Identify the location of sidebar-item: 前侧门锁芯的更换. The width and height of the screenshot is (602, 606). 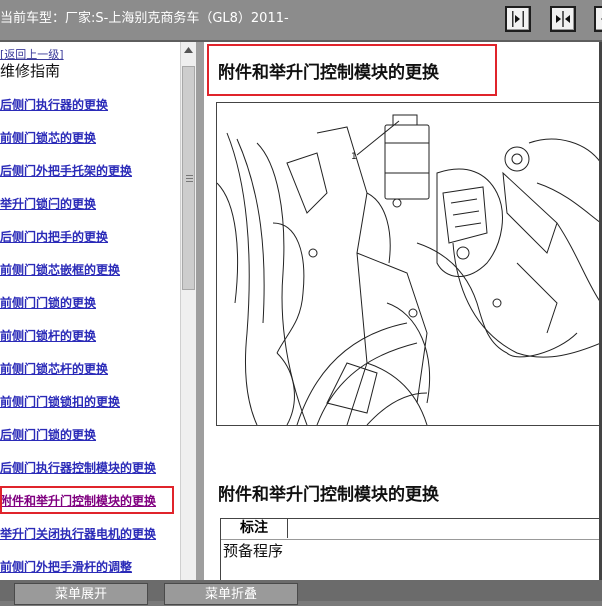
(90, 147).